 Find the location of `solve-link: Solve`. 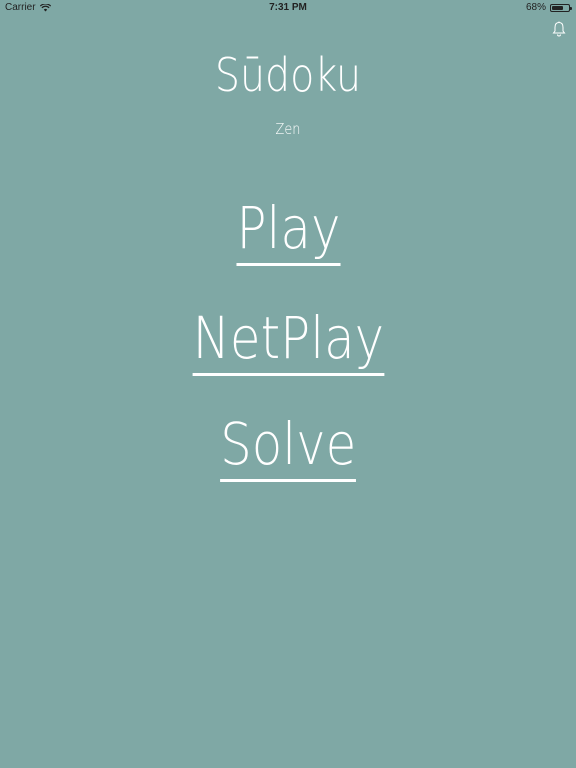

solve-link: Solve is located at coordinates (288, 447).